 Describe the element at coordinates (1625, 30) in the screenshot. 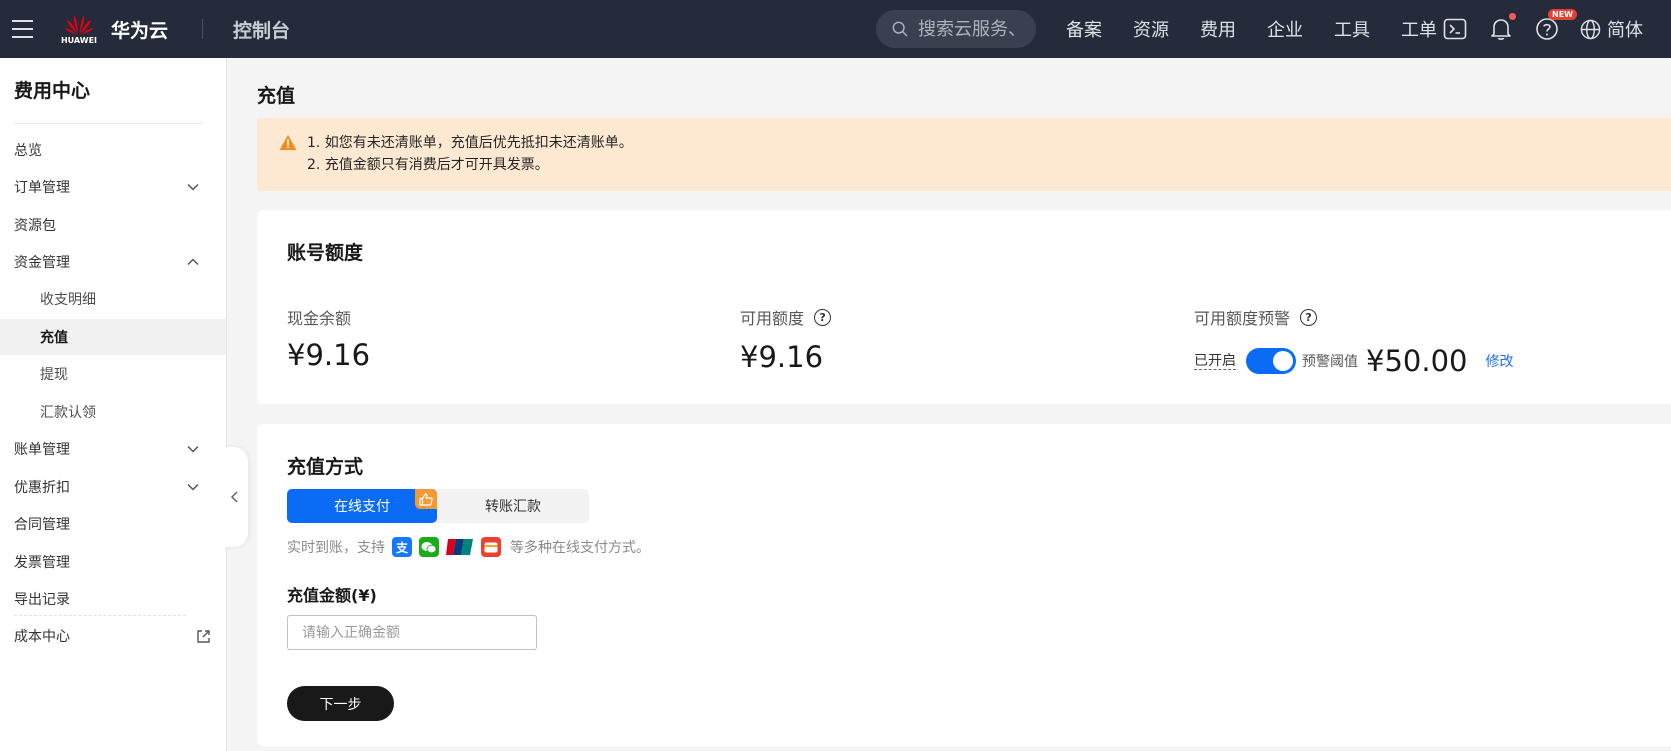

I see `language-label: 简体` at that location.